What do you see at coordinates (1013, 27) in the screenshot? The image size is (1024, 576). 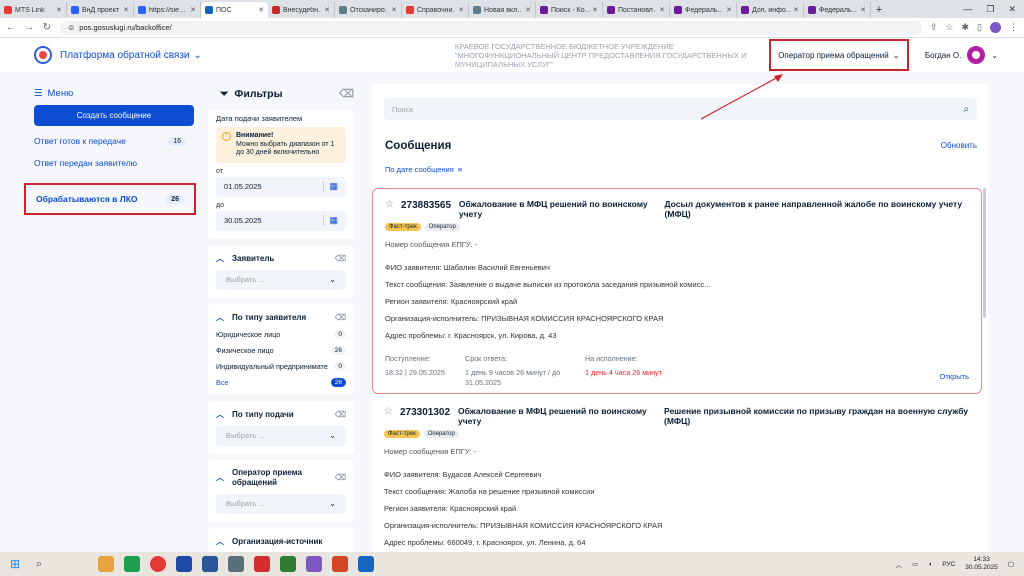 I see `browser-menu-icon: ⋮` at bounding box center [1013, 27].